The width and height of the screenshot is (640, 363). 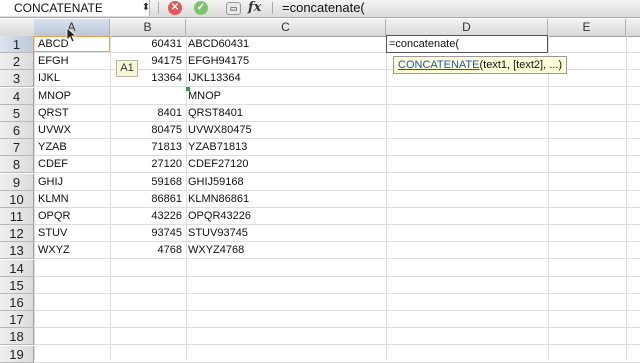 I want to click on cell-a: KLMN, so click(x=73, y=199).